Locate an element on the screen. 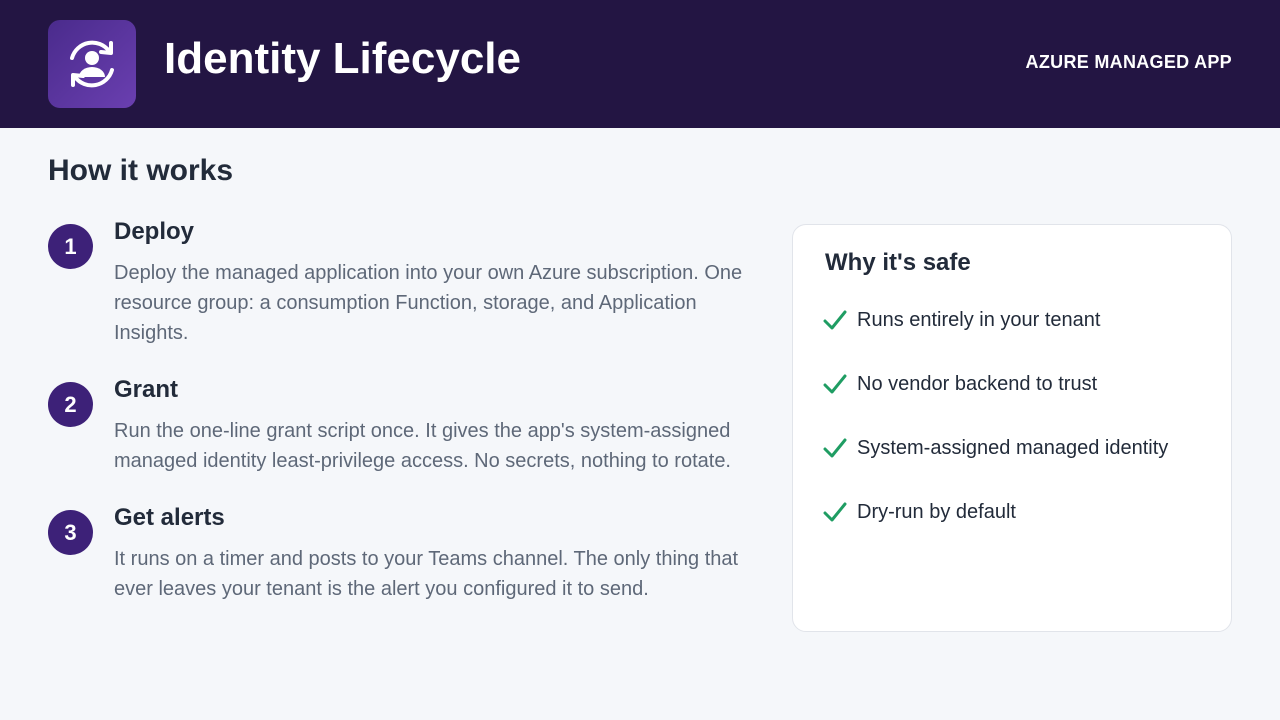 The height and width of the screenshot is (720, 1280). safety-item: Dry-run by default is located at coordinates (1023, 512).